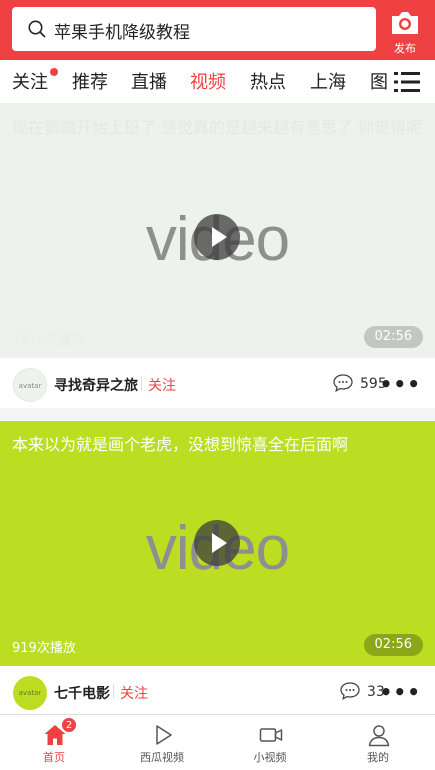  I want to click on nav-short-video: 小视频, so click(270, 742).